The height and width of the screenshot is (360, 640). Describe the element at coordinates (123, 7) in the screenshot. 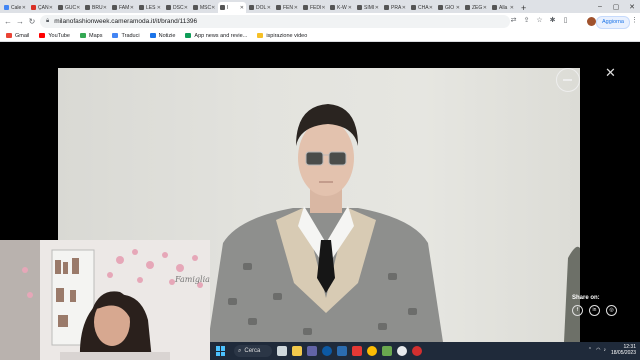

I see `tab-4: FAM ✕` at that location.